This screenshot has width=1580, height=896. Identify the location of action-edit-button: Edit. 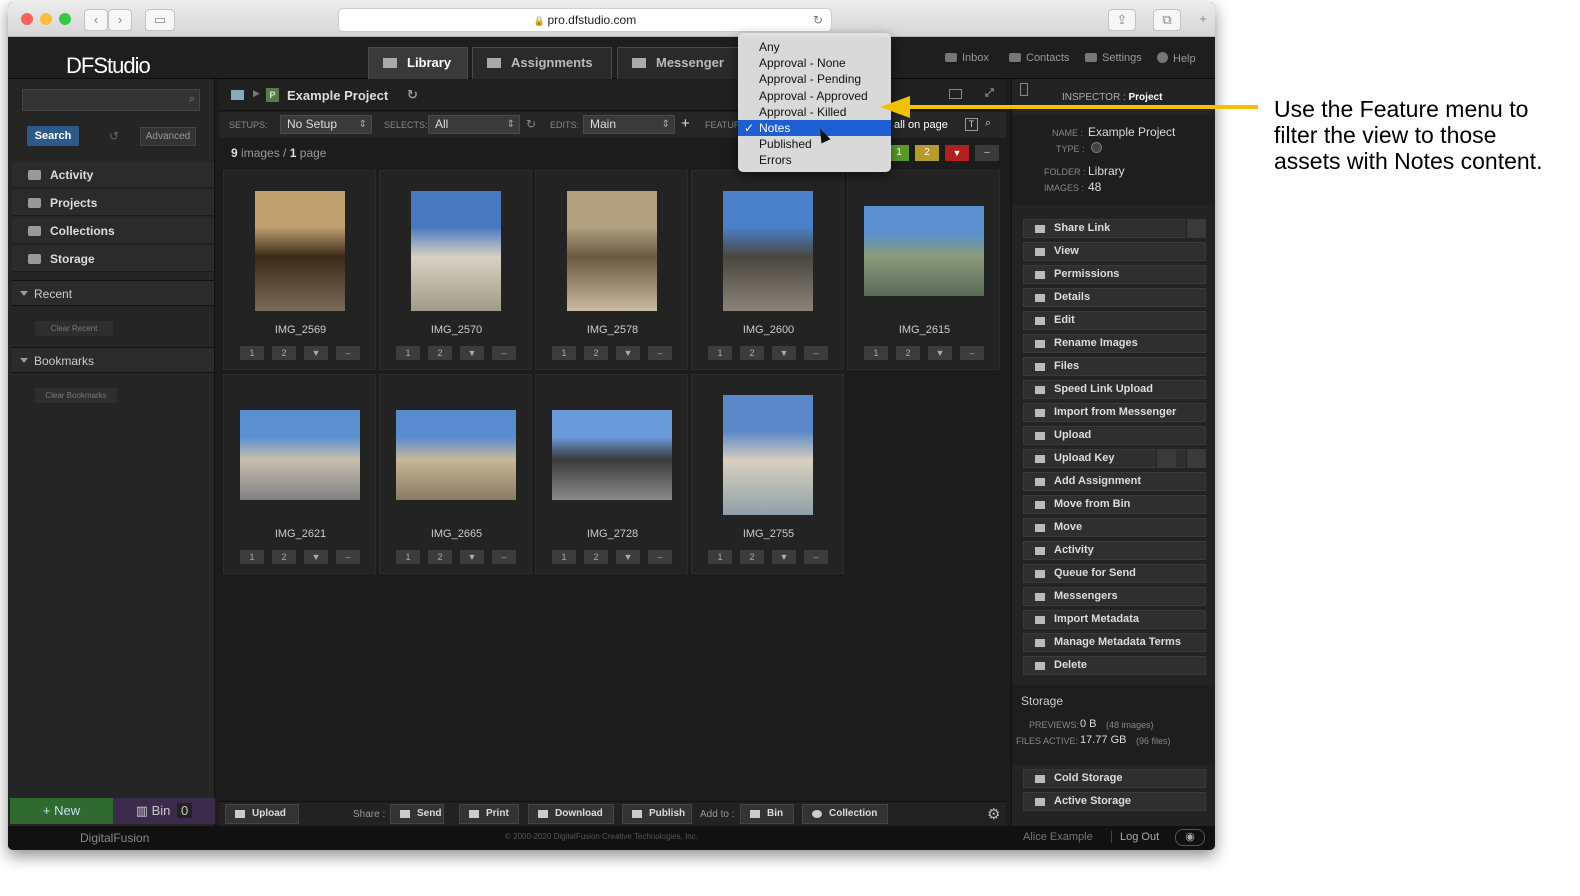
(1114, 320).